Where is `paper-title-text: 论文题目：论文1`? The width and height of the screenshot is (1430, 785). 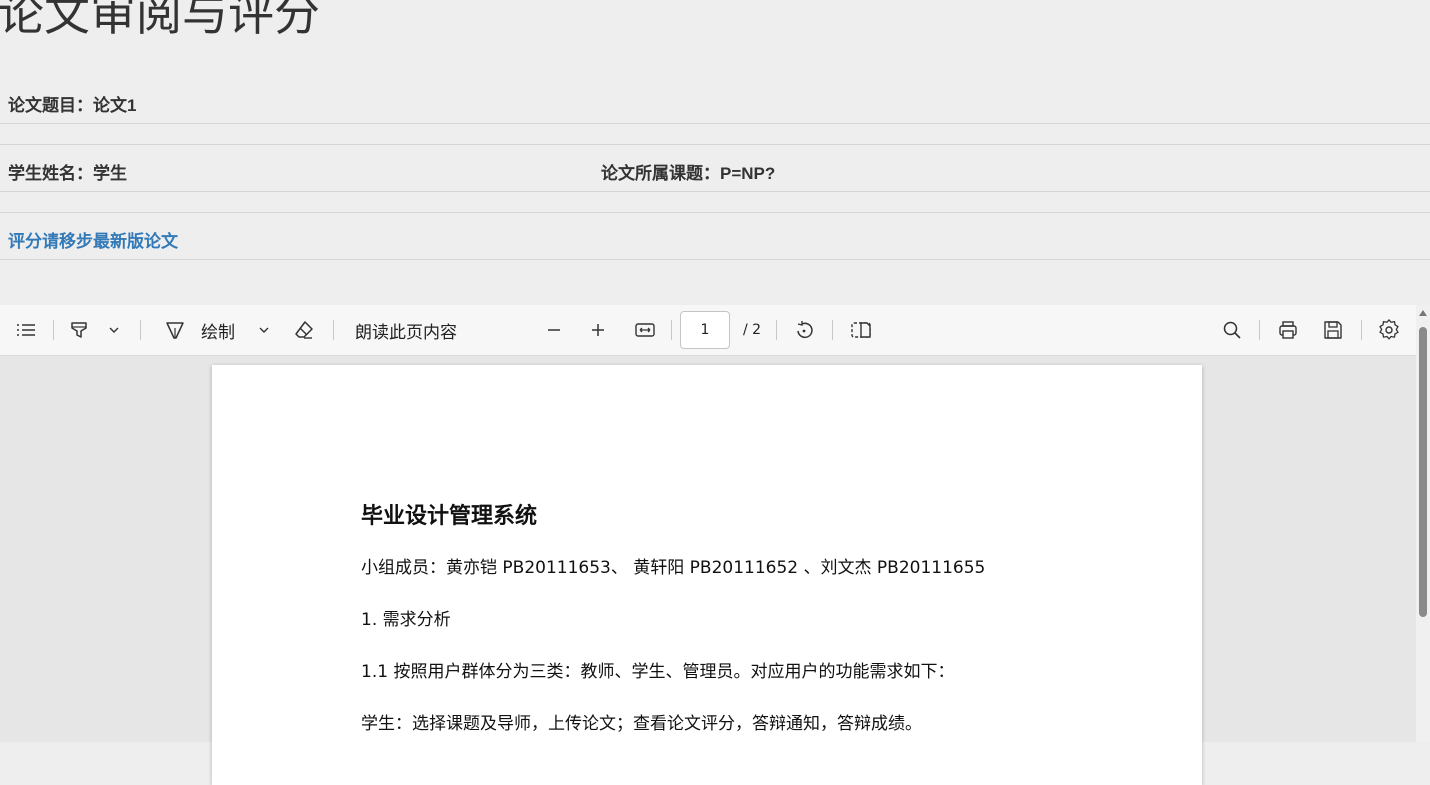 paper-title-text: 论文题目：论文1 is located at coordinates (72, 105).